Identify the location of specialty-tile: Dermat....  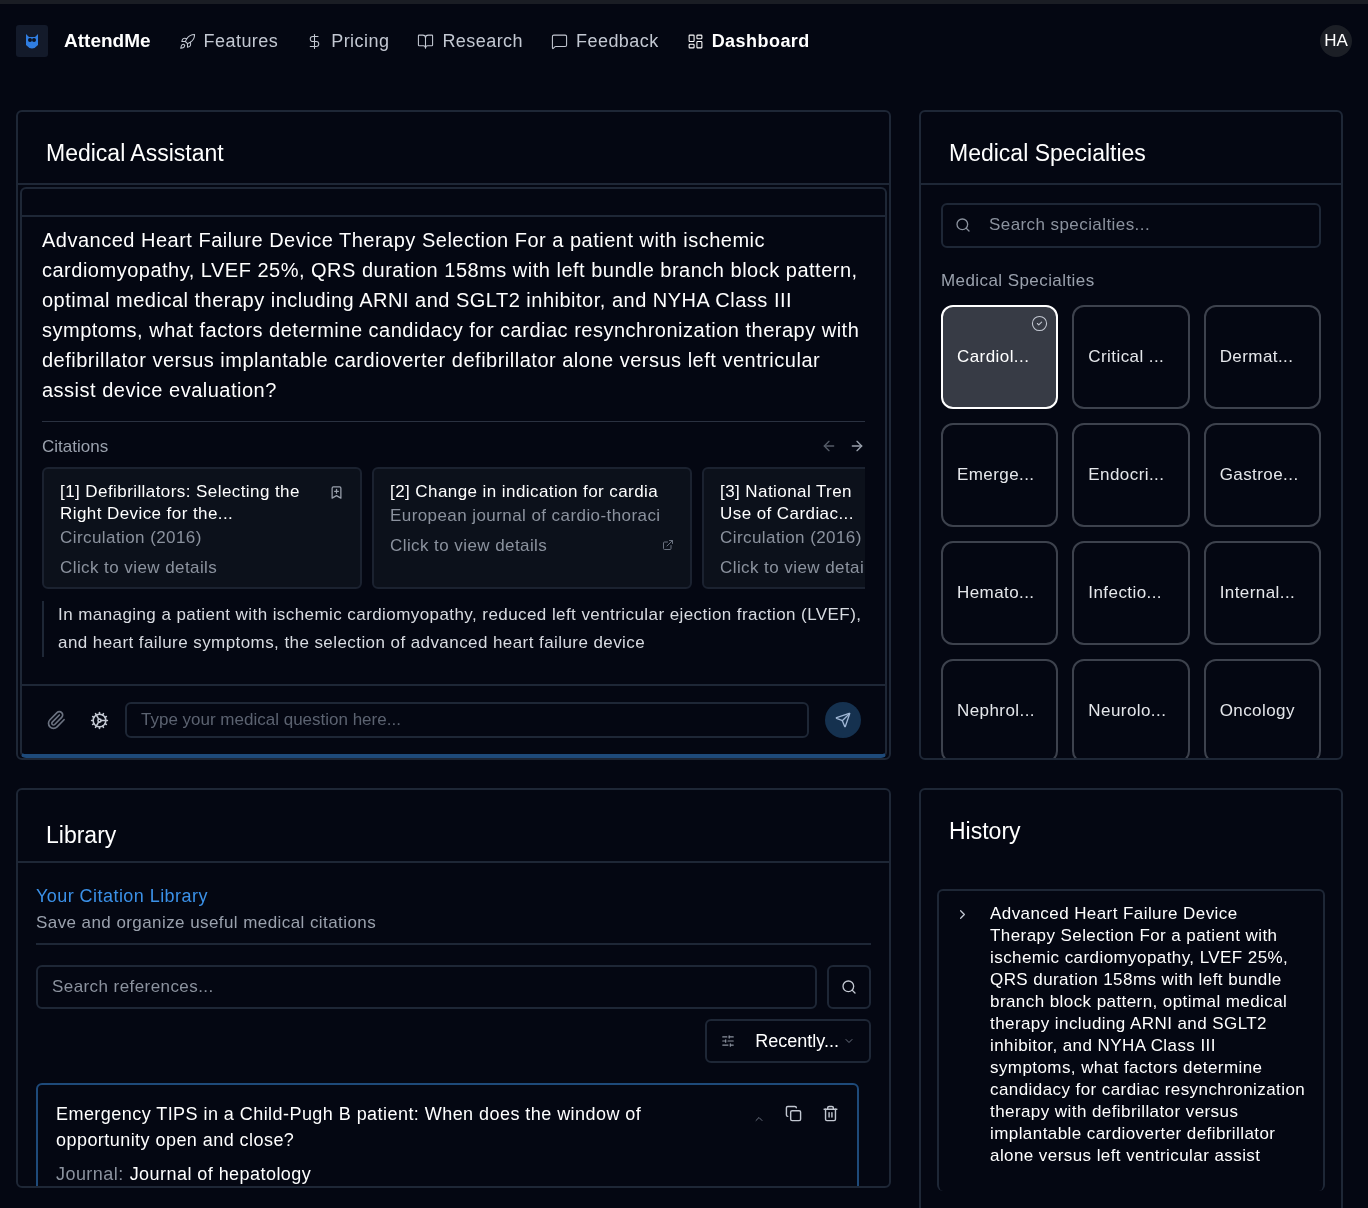
(1262, 357).